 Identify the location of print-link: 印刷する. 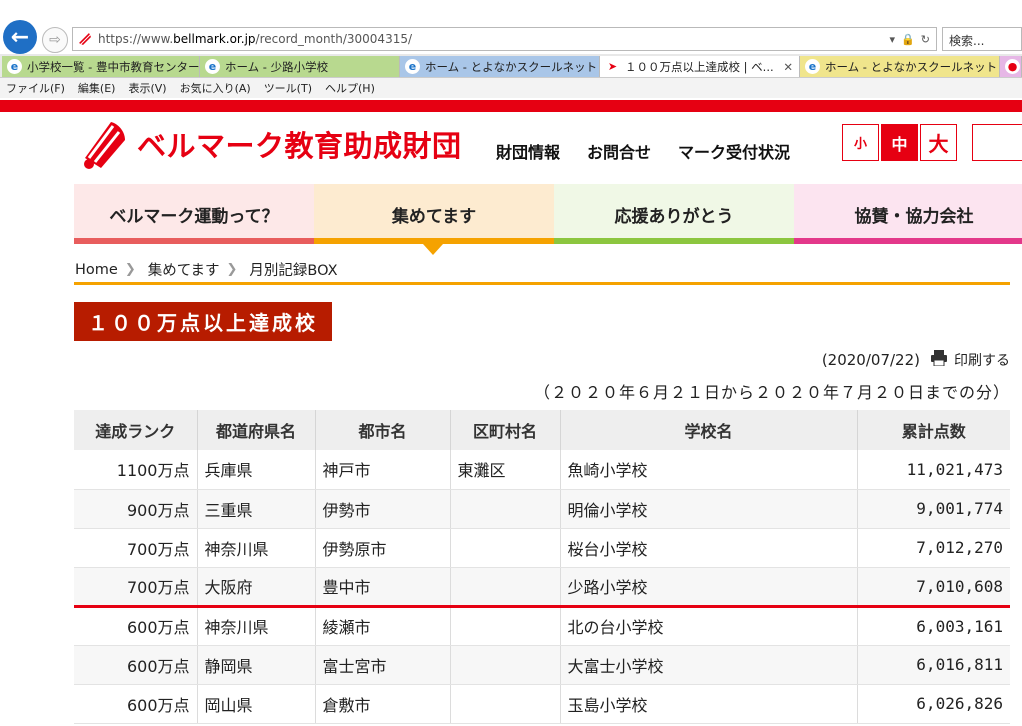
(982, 360).